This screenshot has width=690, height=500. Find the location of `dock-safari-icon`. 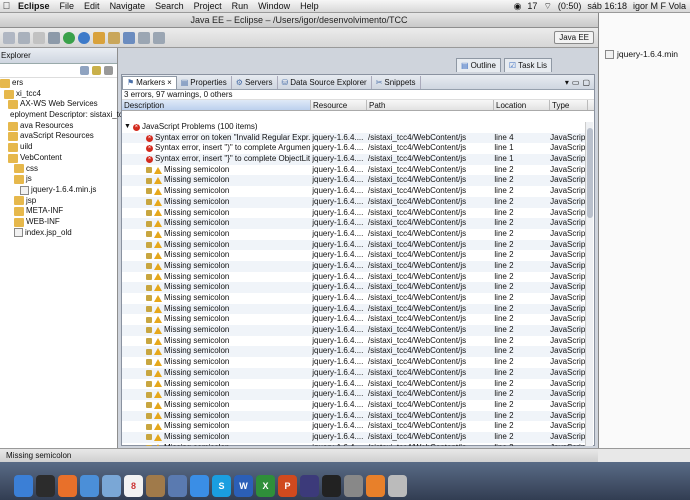

dock-safari-icon is located at coordinates (89, 486).